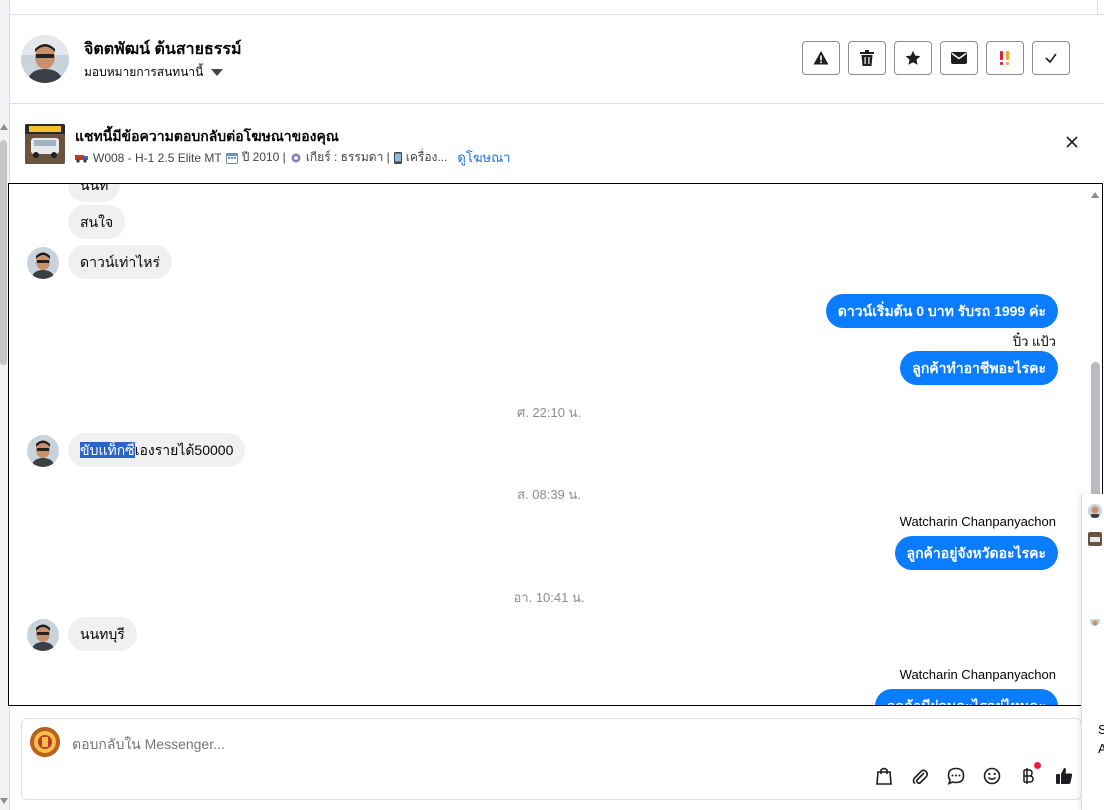 This screenshot has width=1104, height=810. I want to click on emoji-button, so click(992, 776).